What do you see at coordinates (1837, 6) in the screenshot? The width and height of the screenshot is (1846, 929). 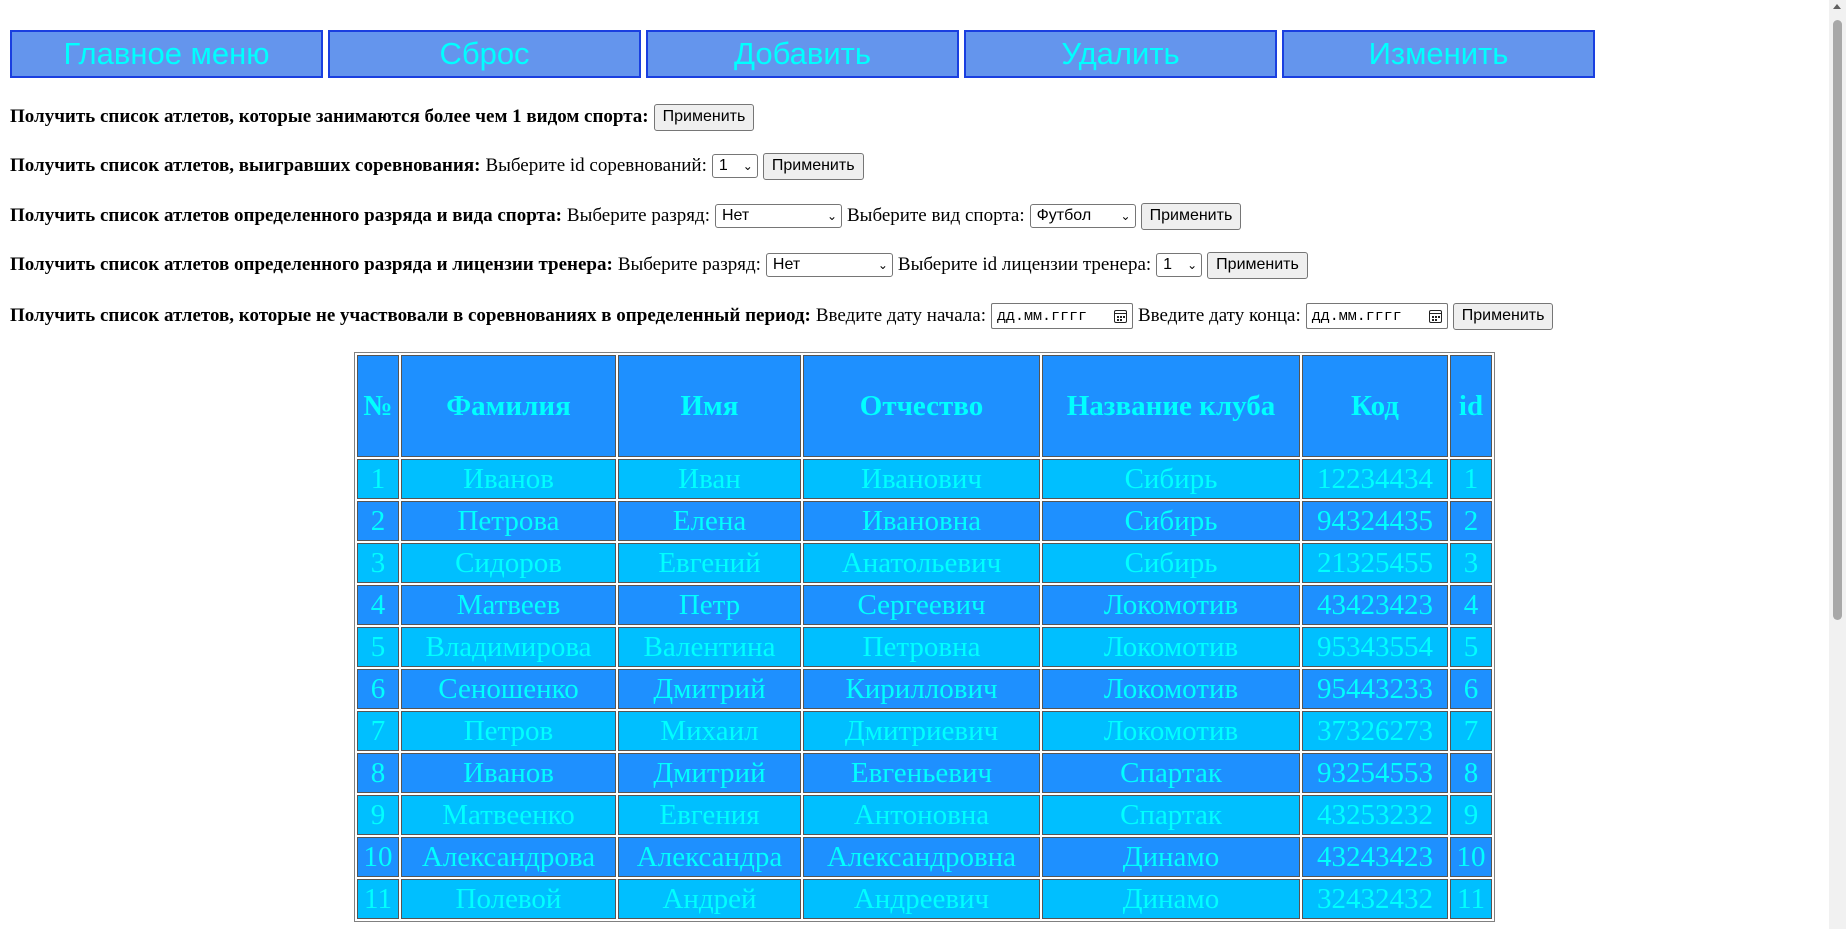 I see `scroll-up-arrow-icon` at bounding box center [1837, 6].